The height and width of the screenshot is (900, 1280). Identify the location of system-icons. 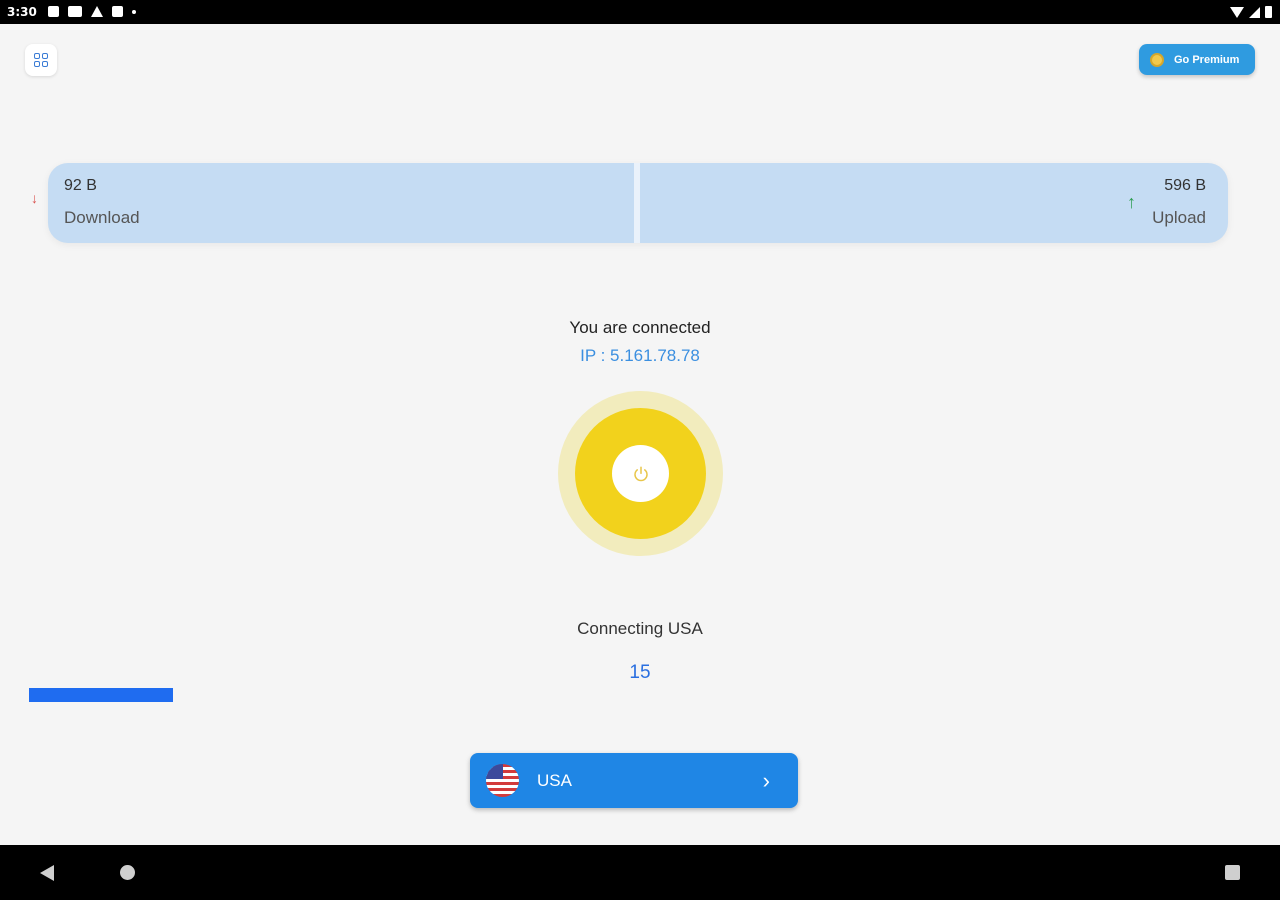
(1251, 12).